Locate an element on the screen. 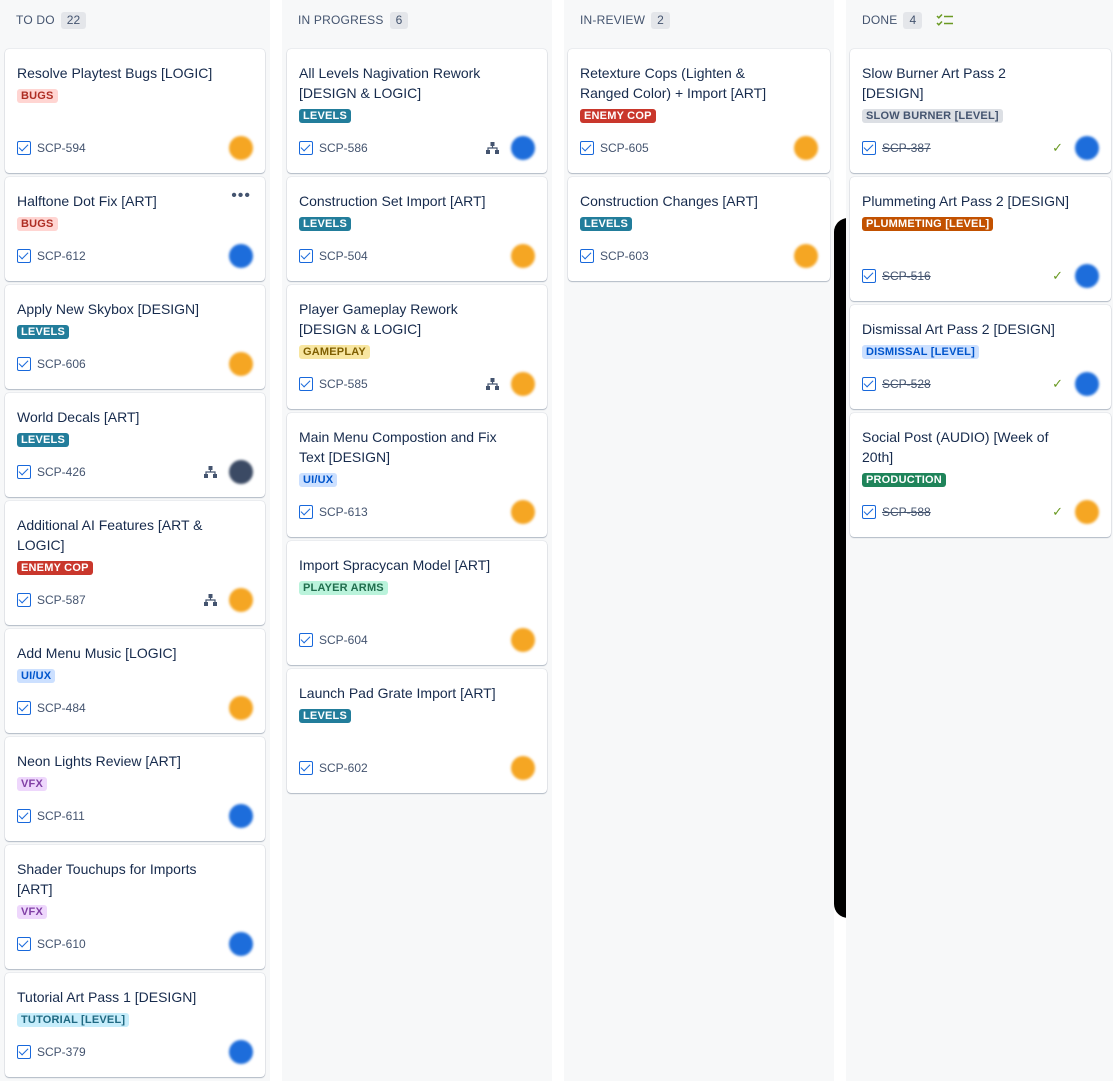  issue-key: SCP-387 is located at coordinates (906, 148).